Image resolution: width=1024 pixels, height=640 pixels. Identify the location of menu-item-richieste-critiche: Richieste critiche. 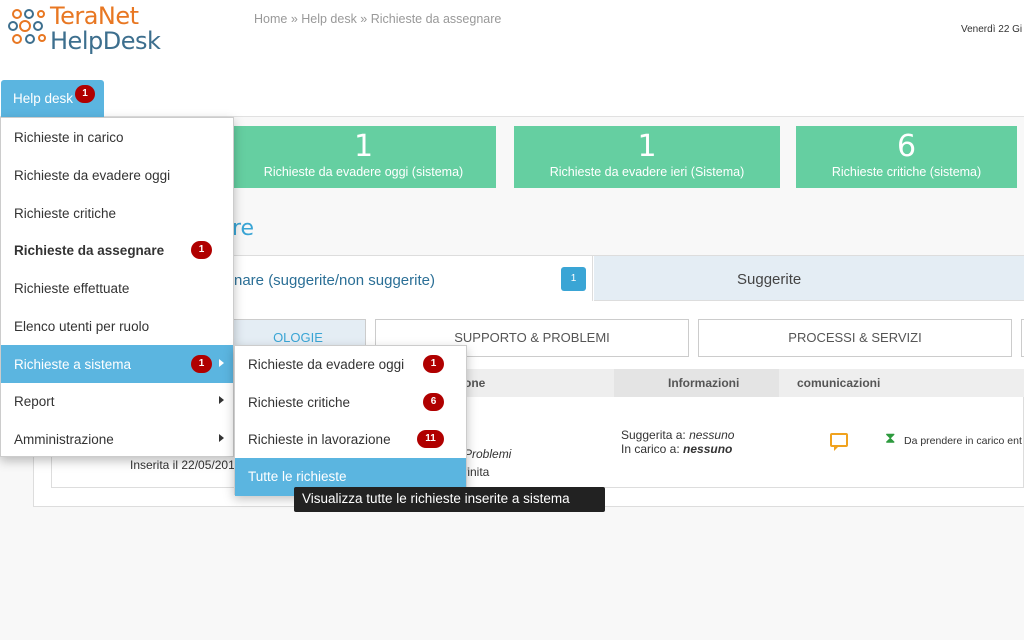
(117, 213).